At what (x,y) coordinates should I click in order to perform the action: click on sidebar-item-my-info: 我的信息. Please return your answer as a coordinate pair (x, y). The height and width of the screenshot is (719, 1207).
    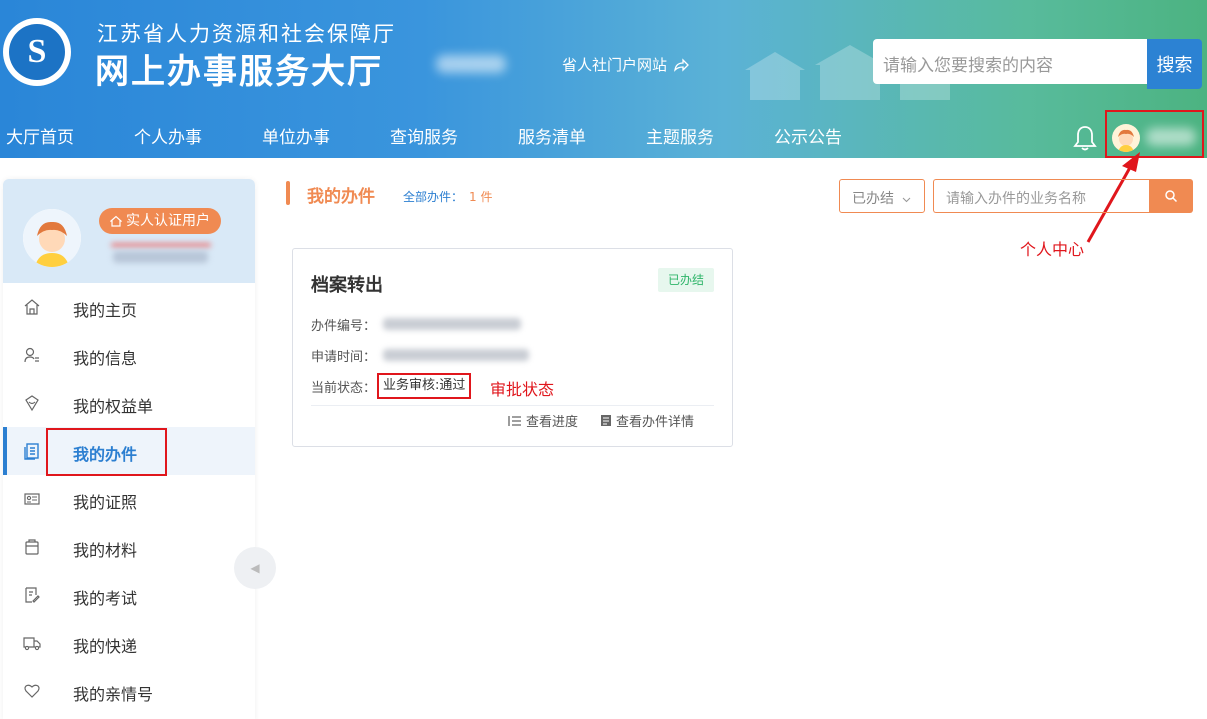
    Looking at the image, I should click on (129, 355).